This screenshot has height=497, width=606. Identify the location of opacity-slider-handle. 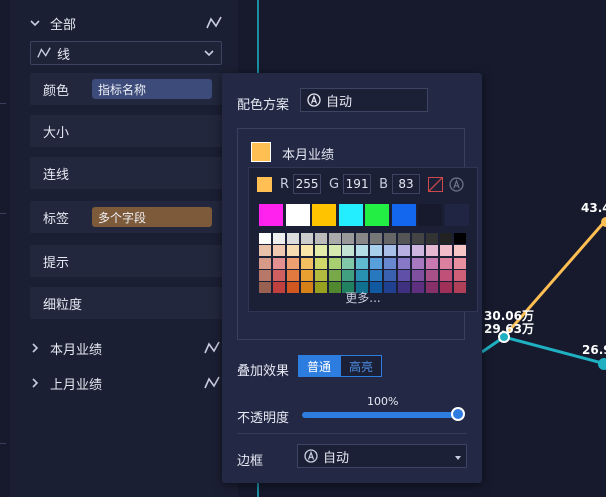
(458, 414).